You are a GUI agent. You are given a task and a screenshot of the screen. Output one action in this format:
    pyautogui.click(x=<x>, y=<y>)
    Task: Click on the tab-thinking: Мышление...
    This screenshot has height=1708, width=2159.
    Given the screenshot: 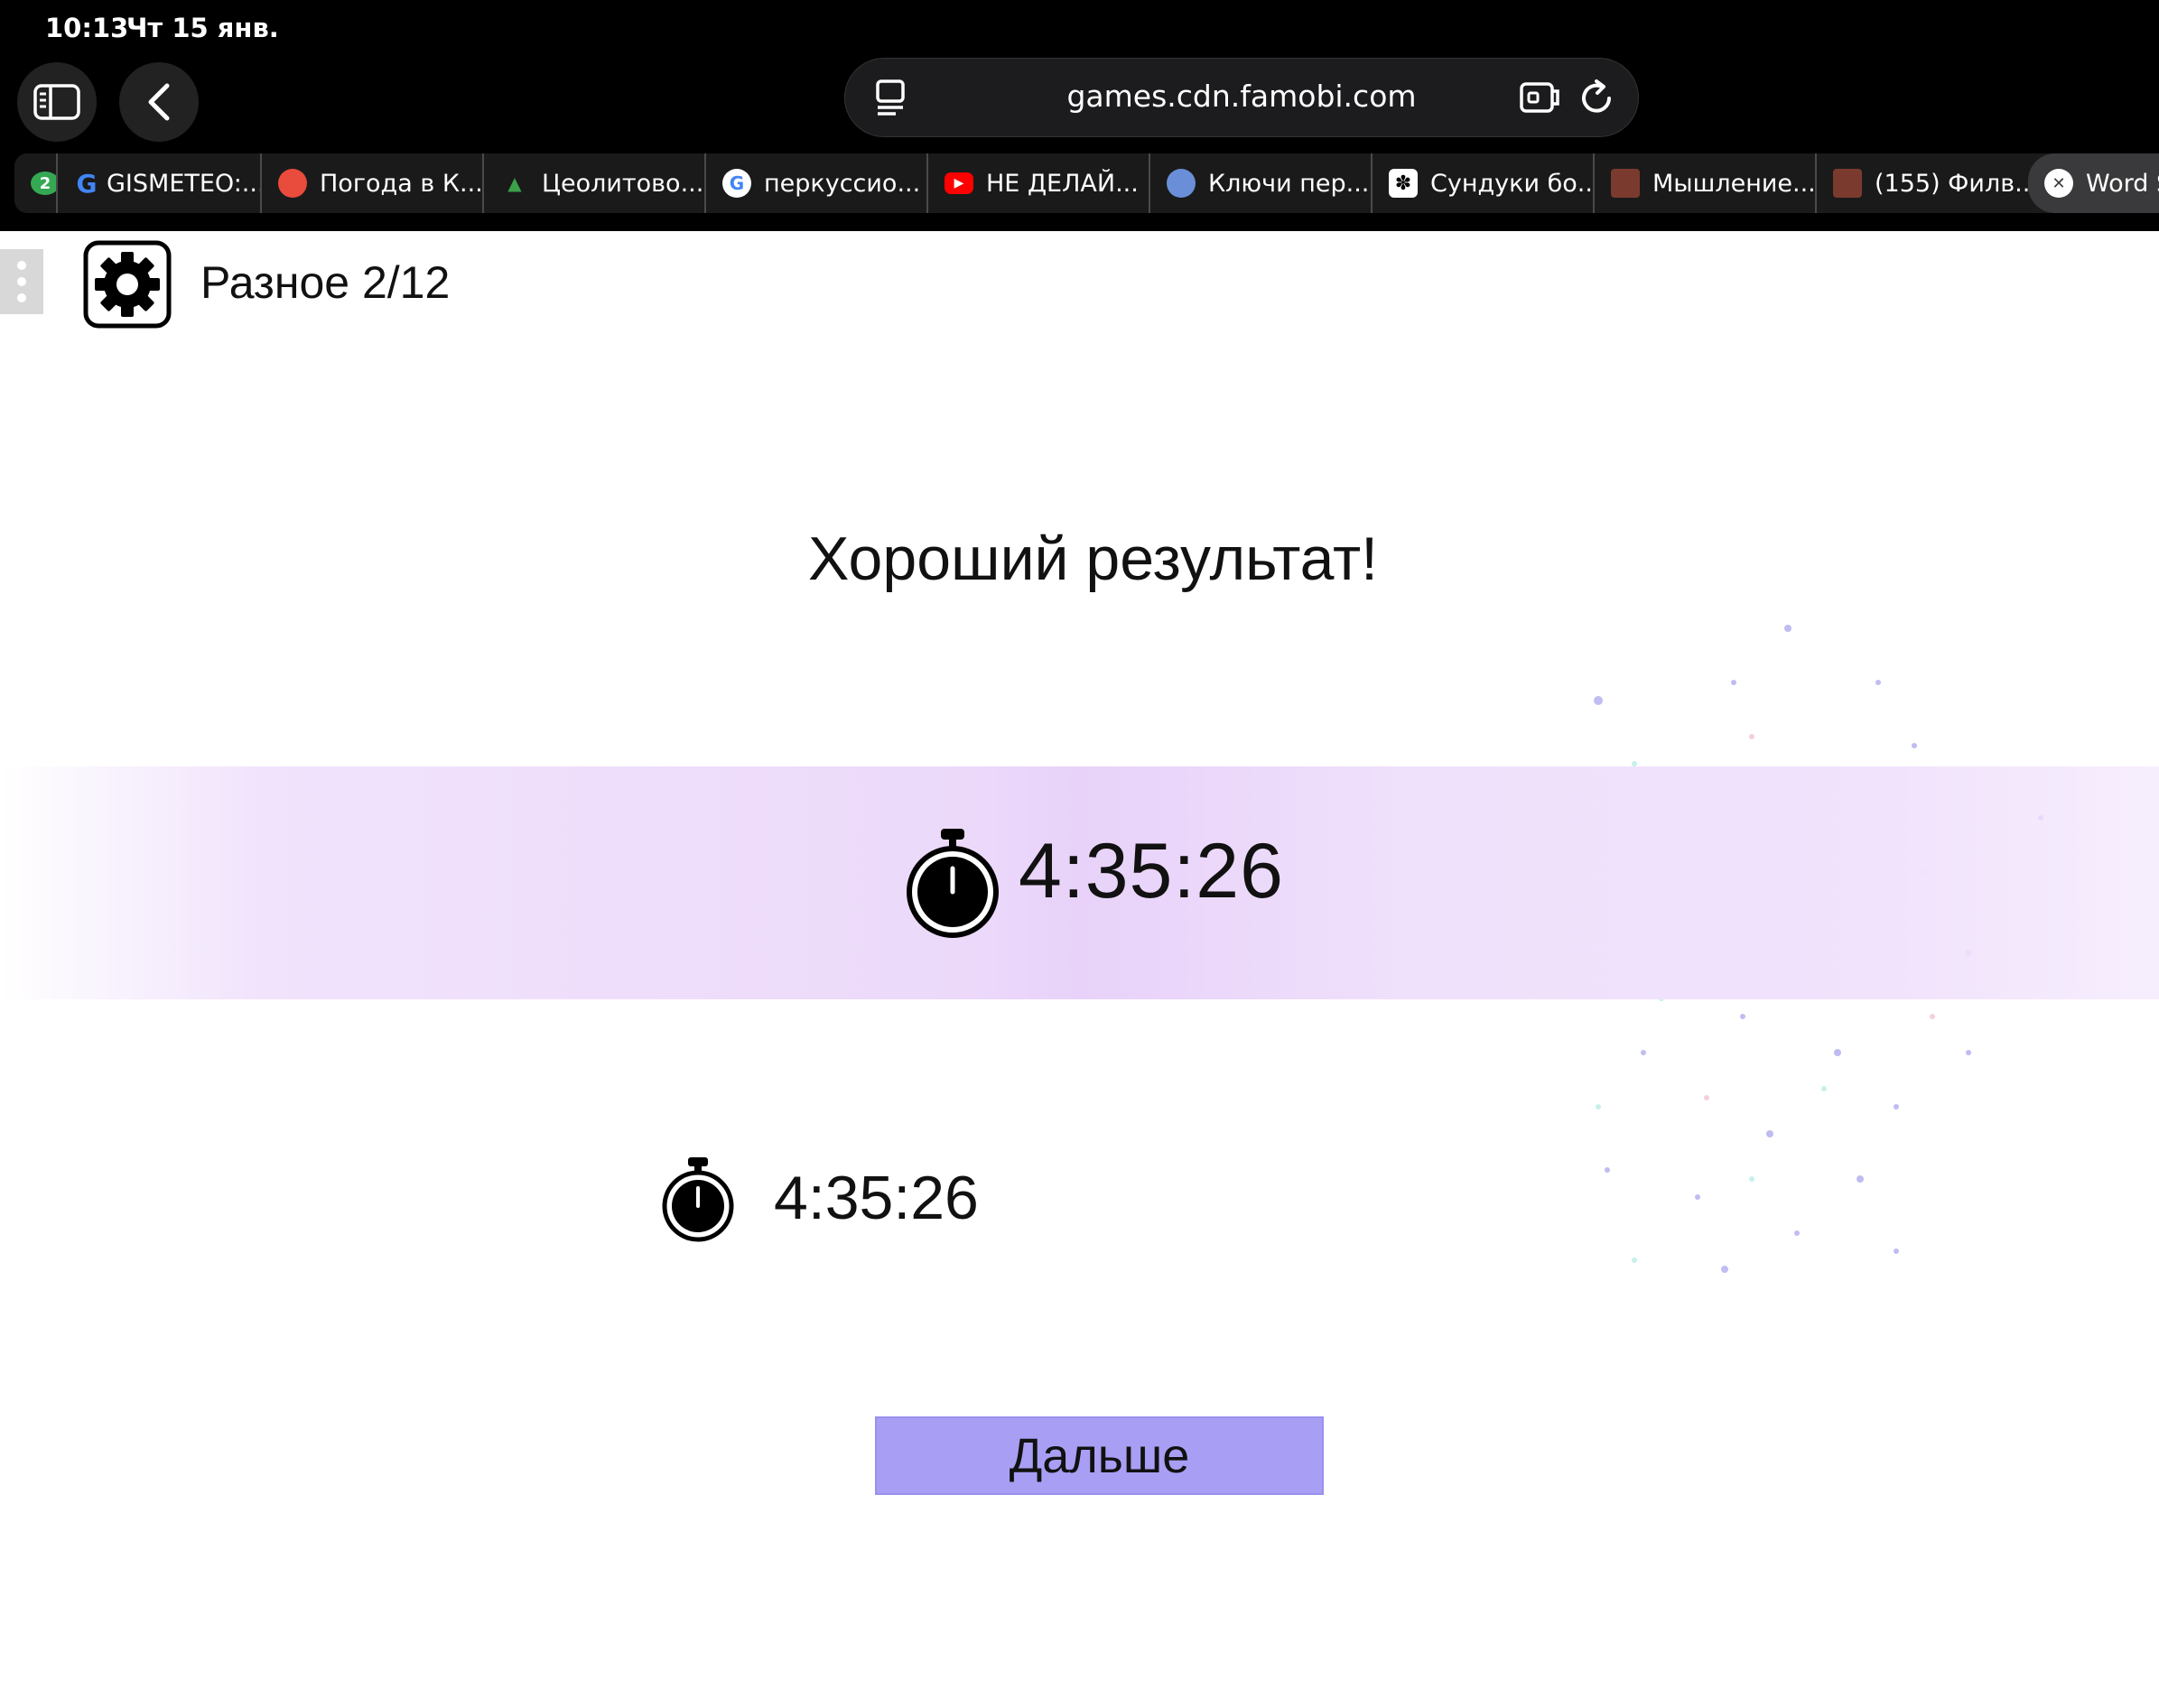 What is the action you would take?
    pyautogui.click(x=1706, y=183)
    